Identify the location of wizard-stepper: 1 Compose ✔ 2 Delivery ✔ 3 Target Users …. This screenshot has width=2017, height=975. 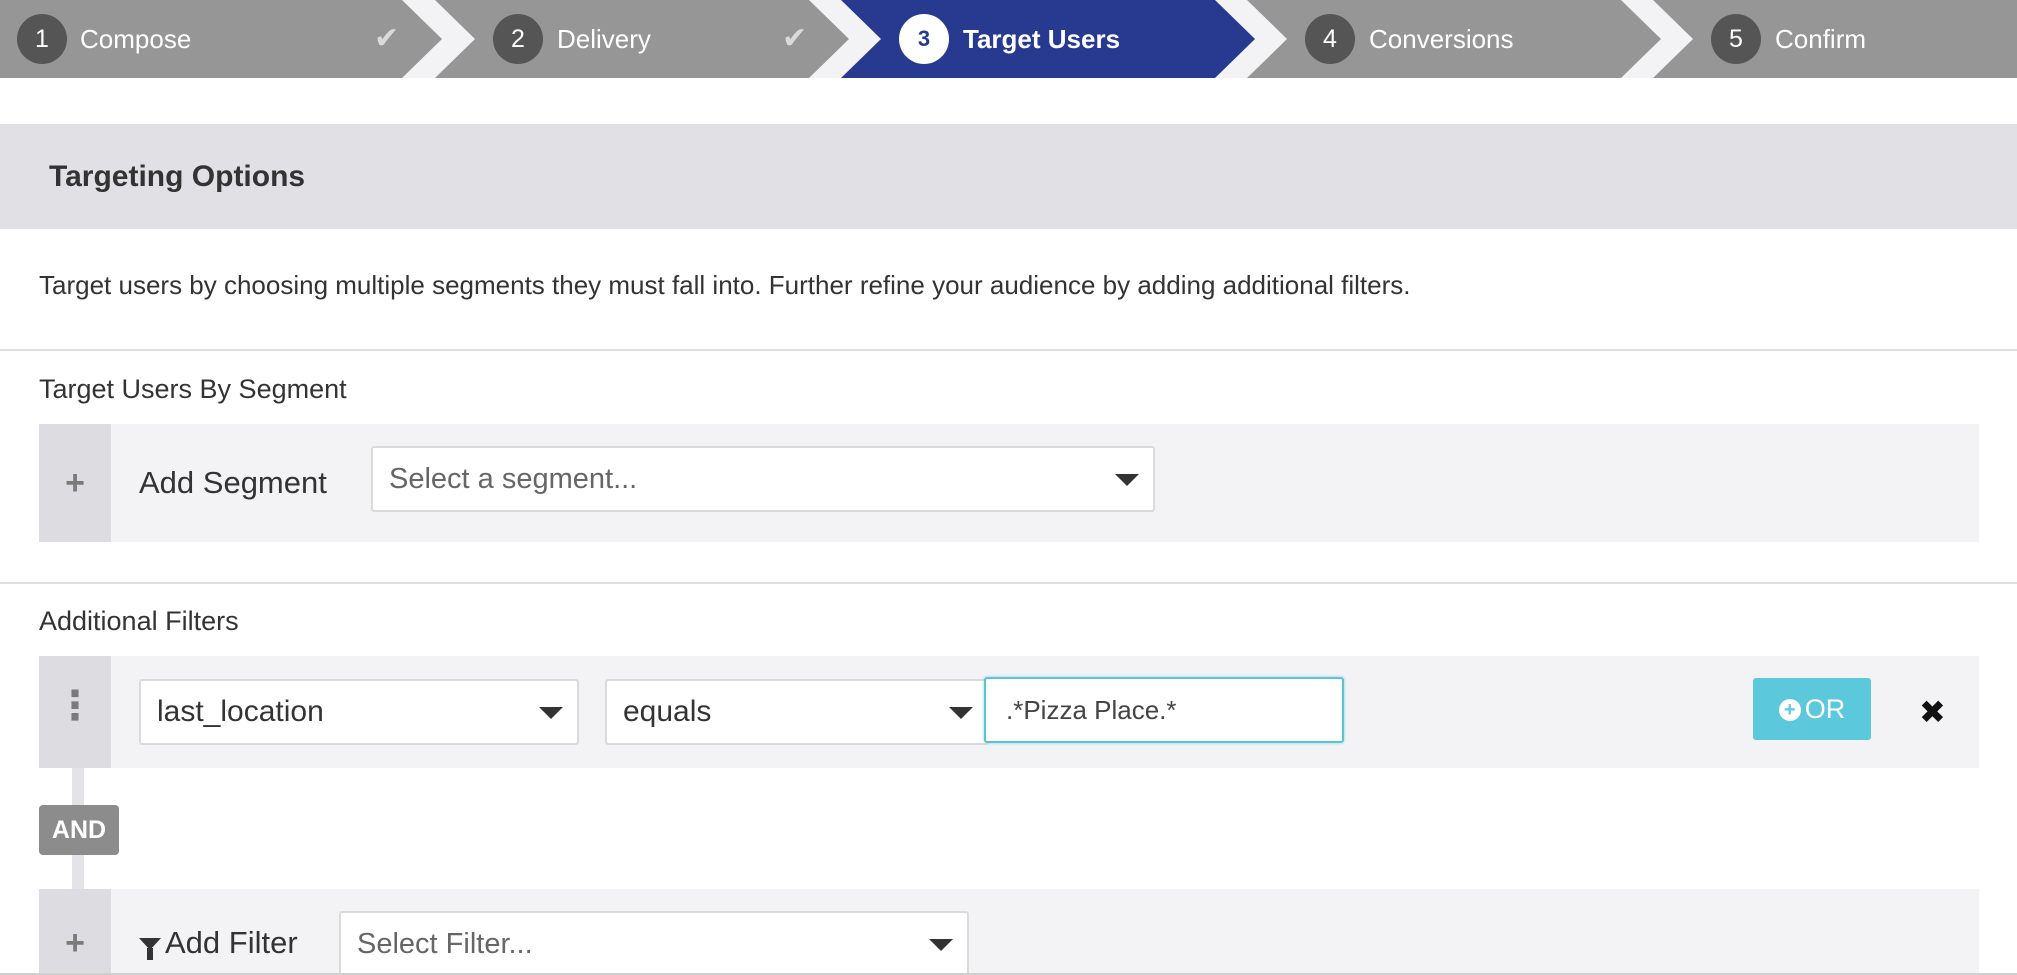
(1008, 39).